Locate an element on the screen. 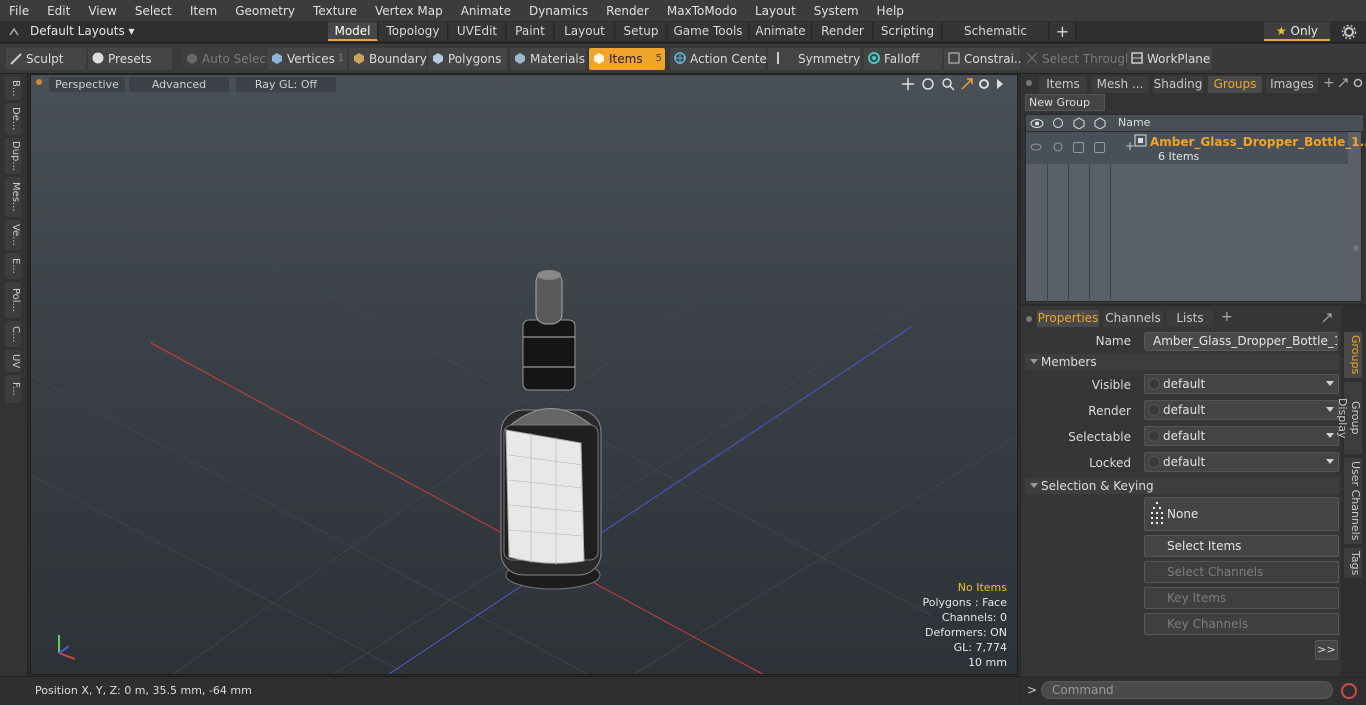 The width and height of the screenshot is (1366, 705). menu-vertex-map: Vertex Map is located at coordinates (409, 11).